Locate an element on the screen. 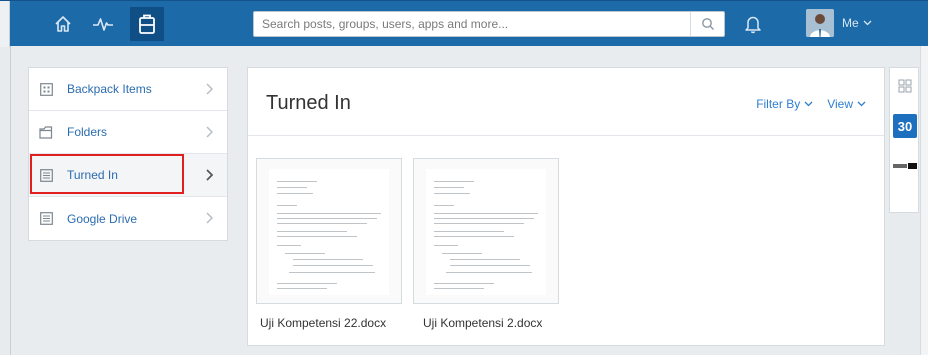 This screenshot has height=355, width=928. apps-grid-icon is located at coordinates (905, 86).